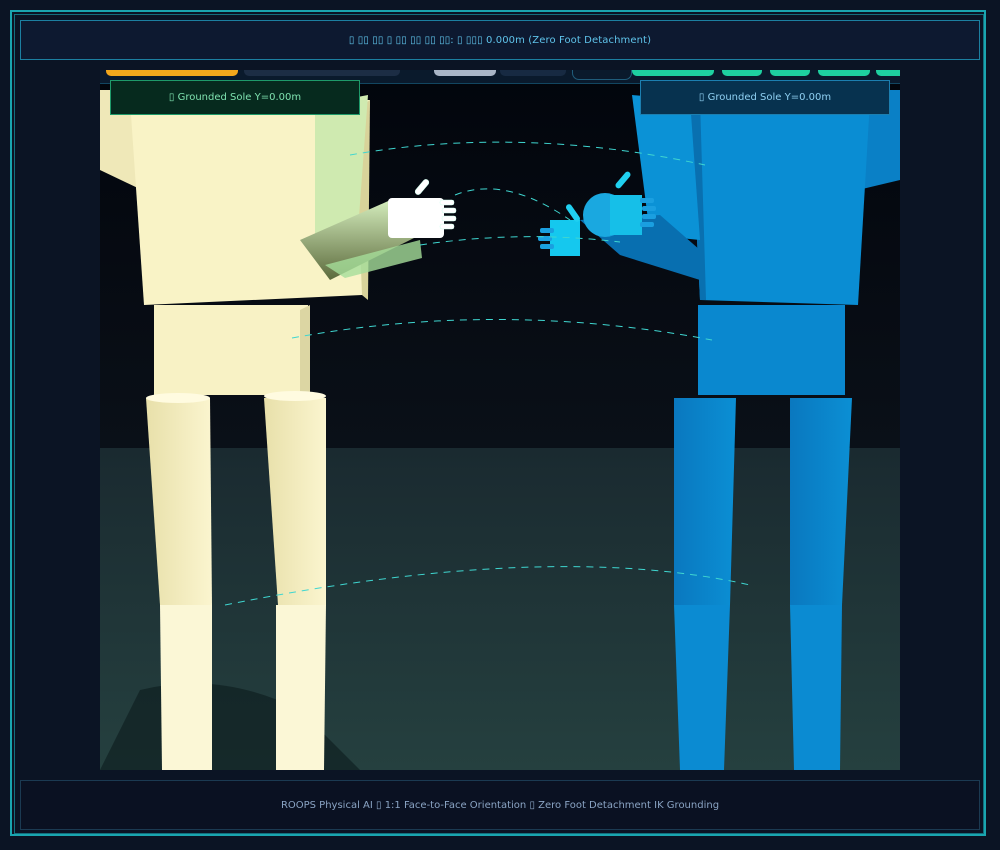 The image size is (1000, 850). What do you see at coordinates (602, 75) in the screenshot?
I see `toolbar-tab` at bounding box center [602, 75].